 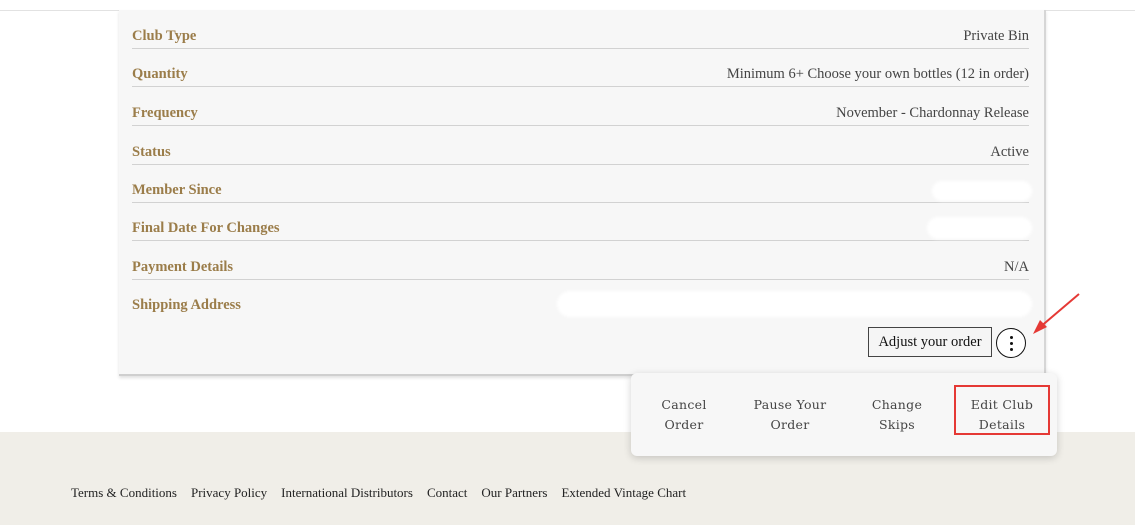 I want to click on detail-label: Status, so click(x=151, y=152).